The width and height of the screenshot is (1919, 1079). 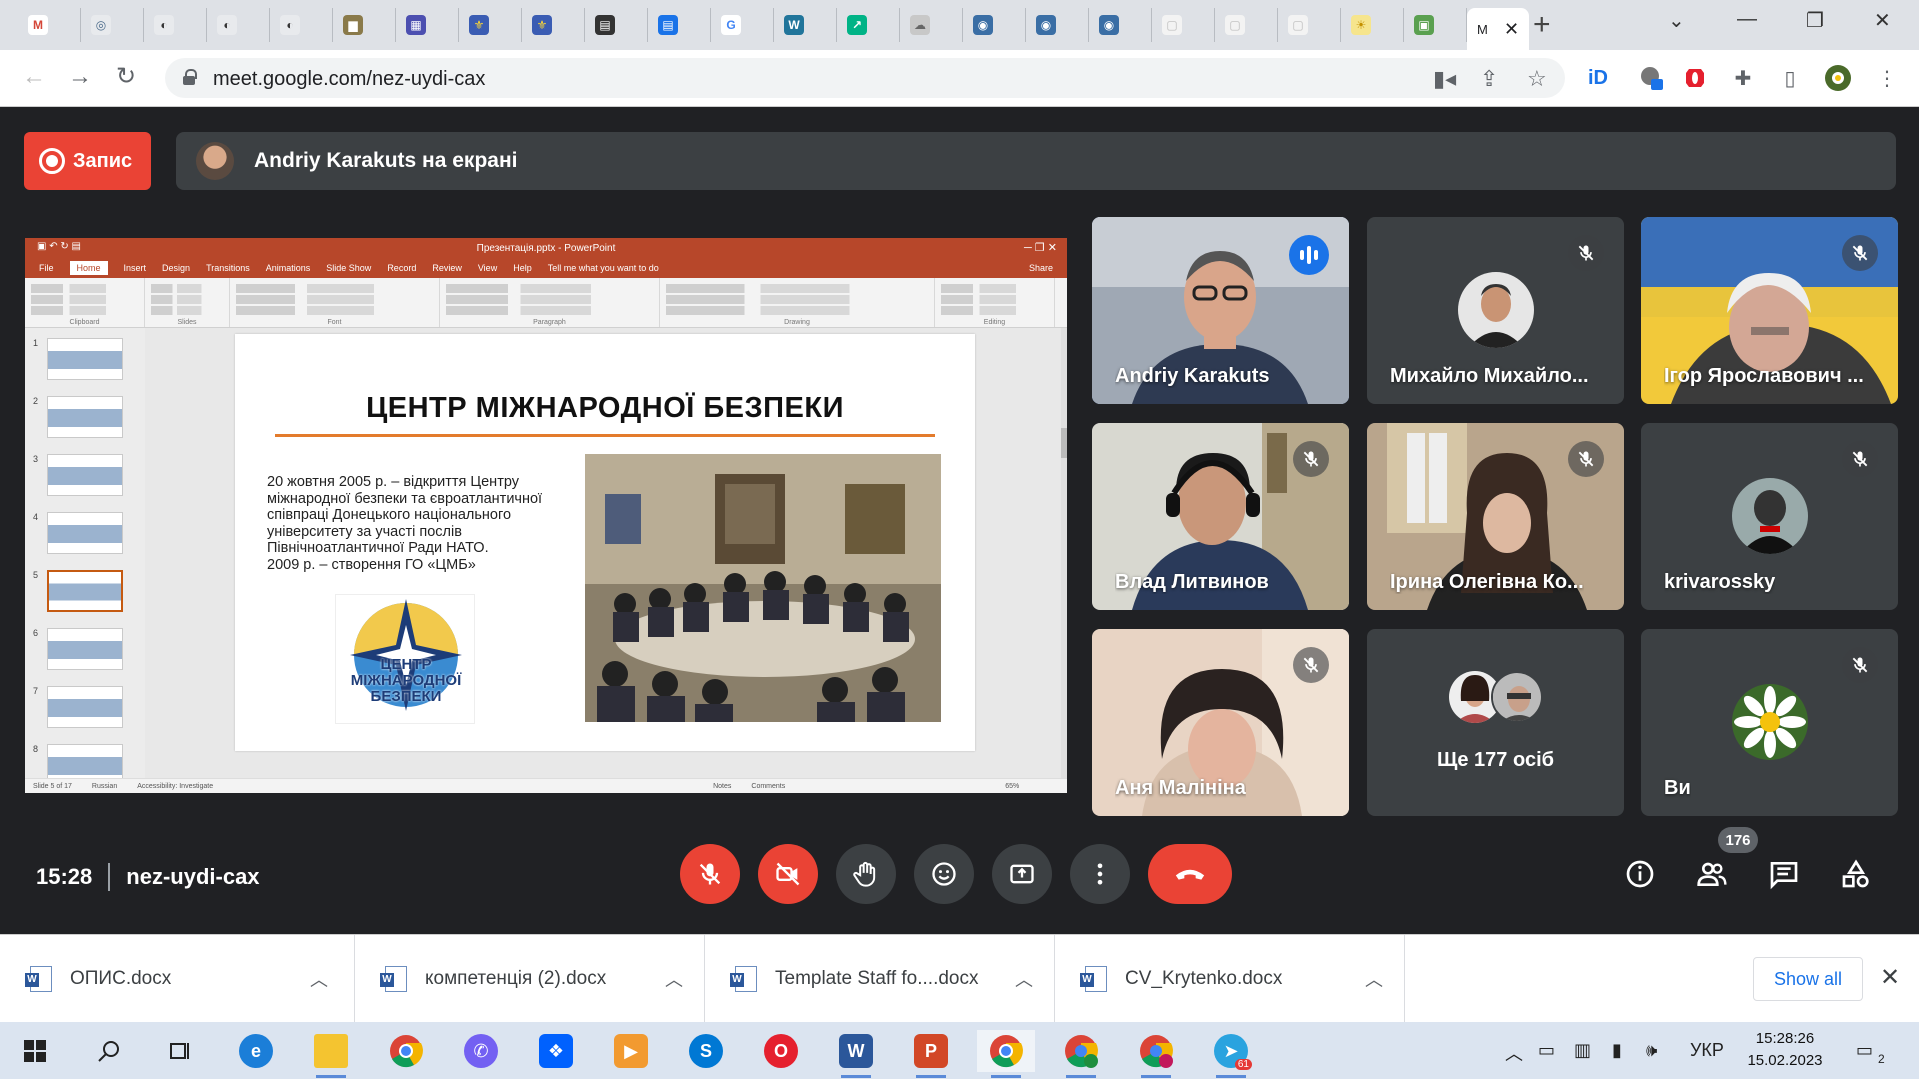 What do you see at coordinates (427, 25) in the screenshot?
I see `browser-tab: ▦` at bounding box center [427, 25].